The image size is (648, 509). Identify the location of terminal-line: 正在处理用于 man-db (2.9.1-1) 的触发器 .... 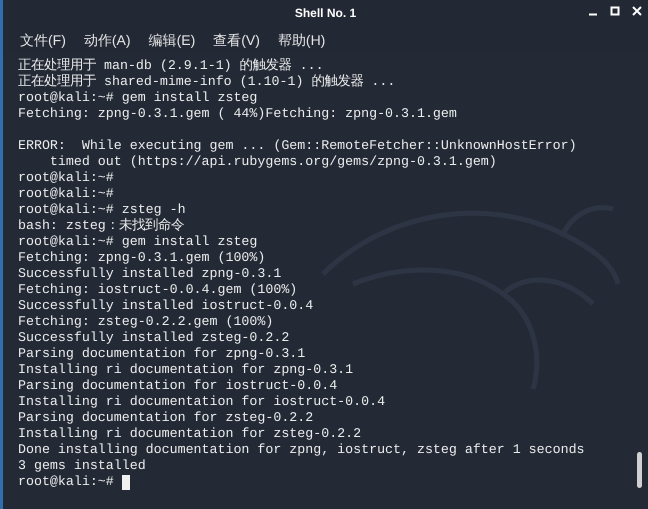
(171, 66).